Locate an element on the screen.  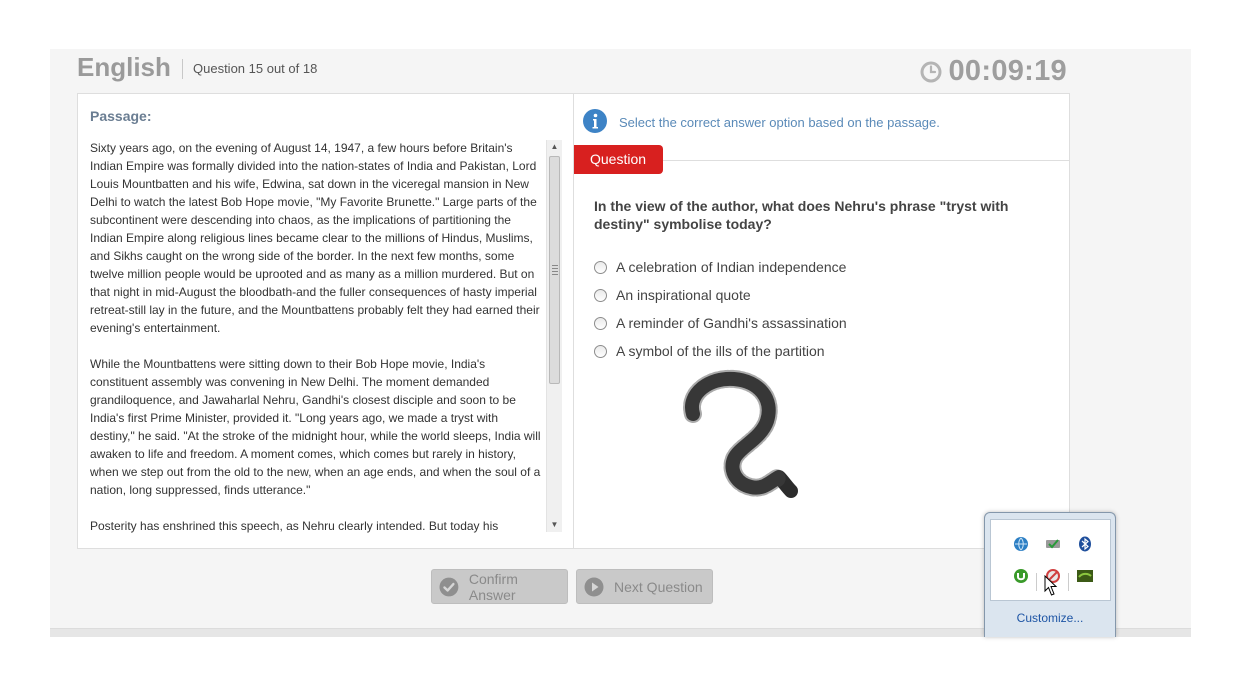
timer-display: 00:09:19 is located at coordinates (1007, 71).